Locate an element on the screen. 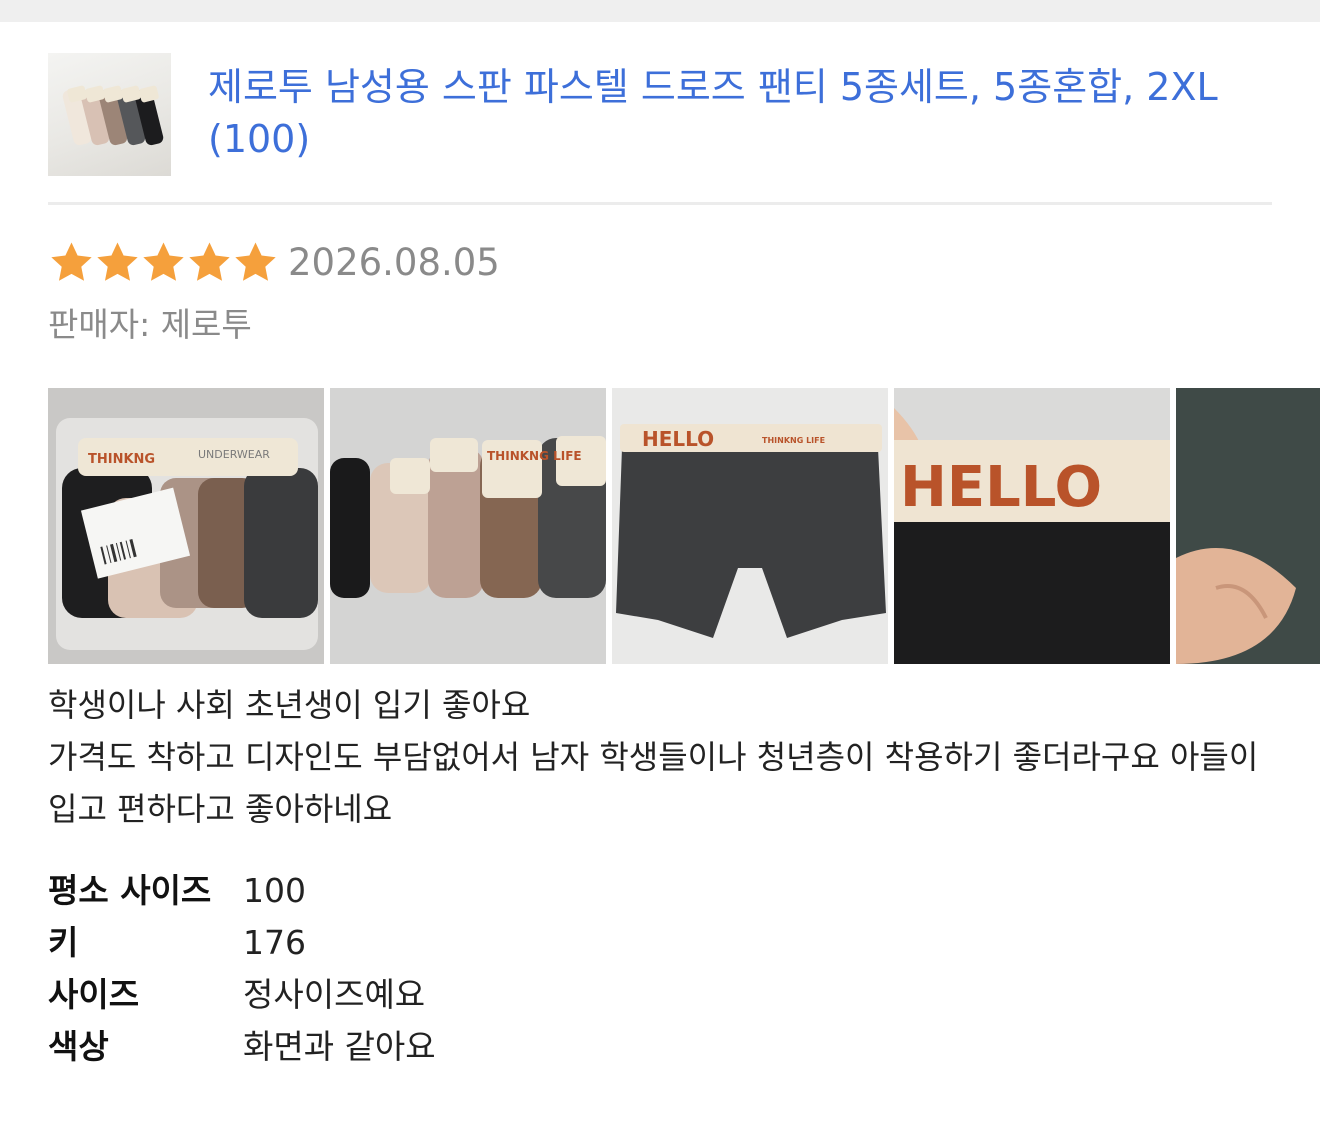 This screenshot has height=1135, width=1320. svg-text: THINKNG is located at coordinates (121, 459).